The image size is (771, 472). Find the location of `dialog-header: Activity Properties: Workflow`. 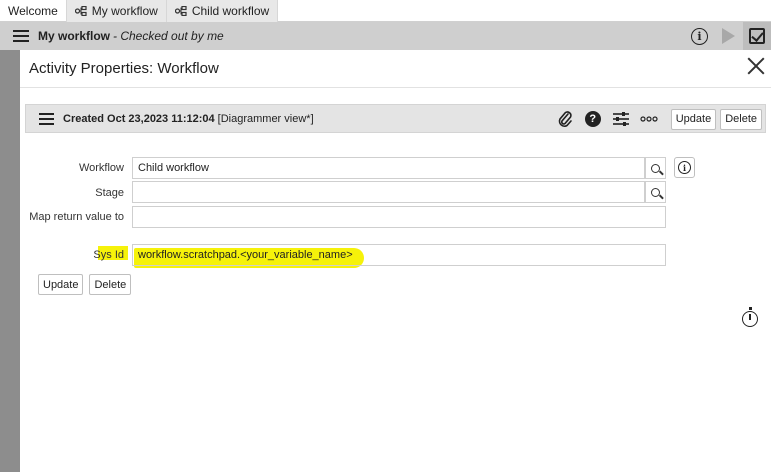

dialog-header: Activity Properties: Workflow is located at coordinates (395, 69).